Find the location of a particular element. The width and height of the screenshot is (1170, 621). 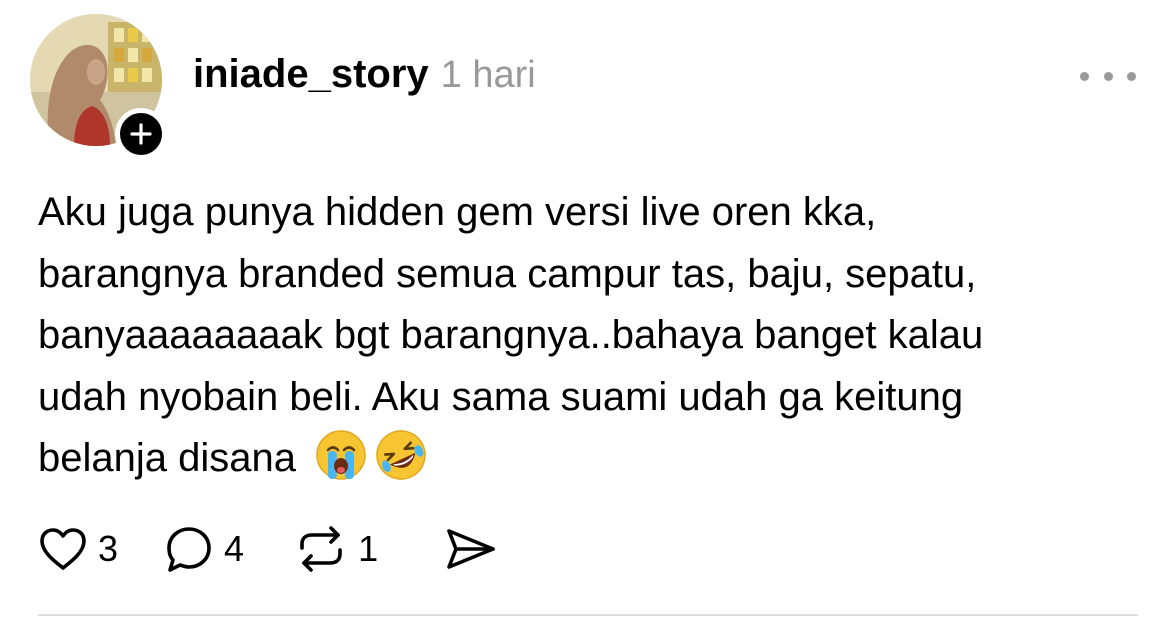

divider is located at coordinates (588, 615).